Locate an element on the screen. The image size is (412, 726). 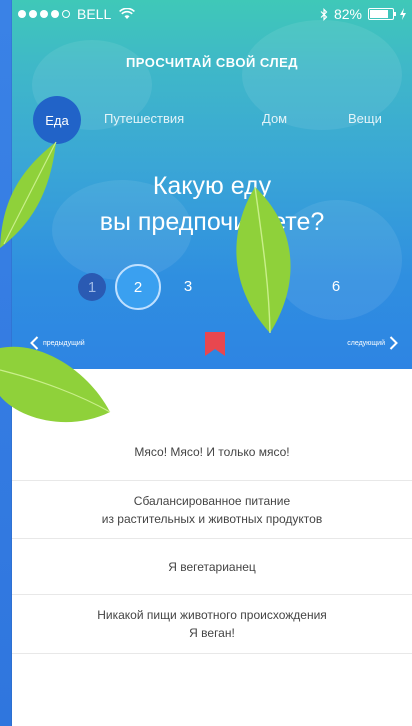
battery-percent: 82% is located at coordinates (347, 14).